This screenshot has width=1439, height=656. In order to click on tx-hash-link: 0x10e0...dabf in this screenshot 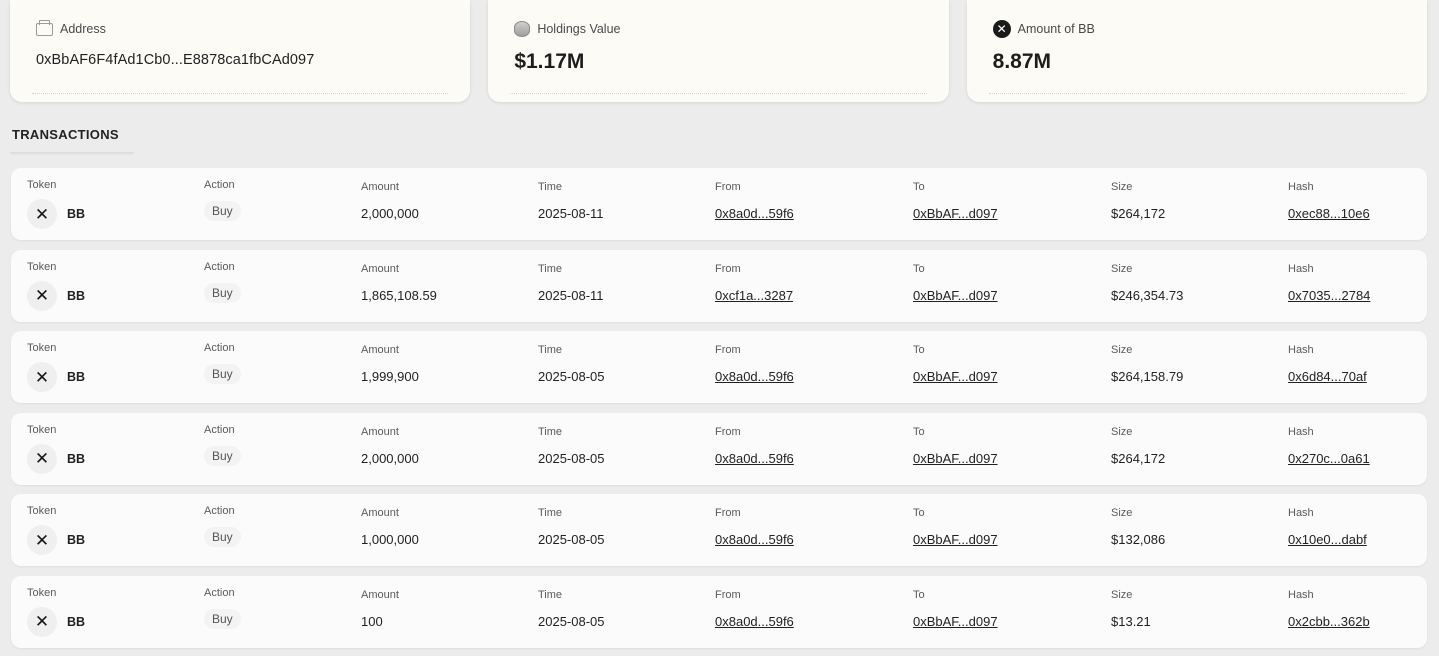, I will do `click(1327, 539)`.